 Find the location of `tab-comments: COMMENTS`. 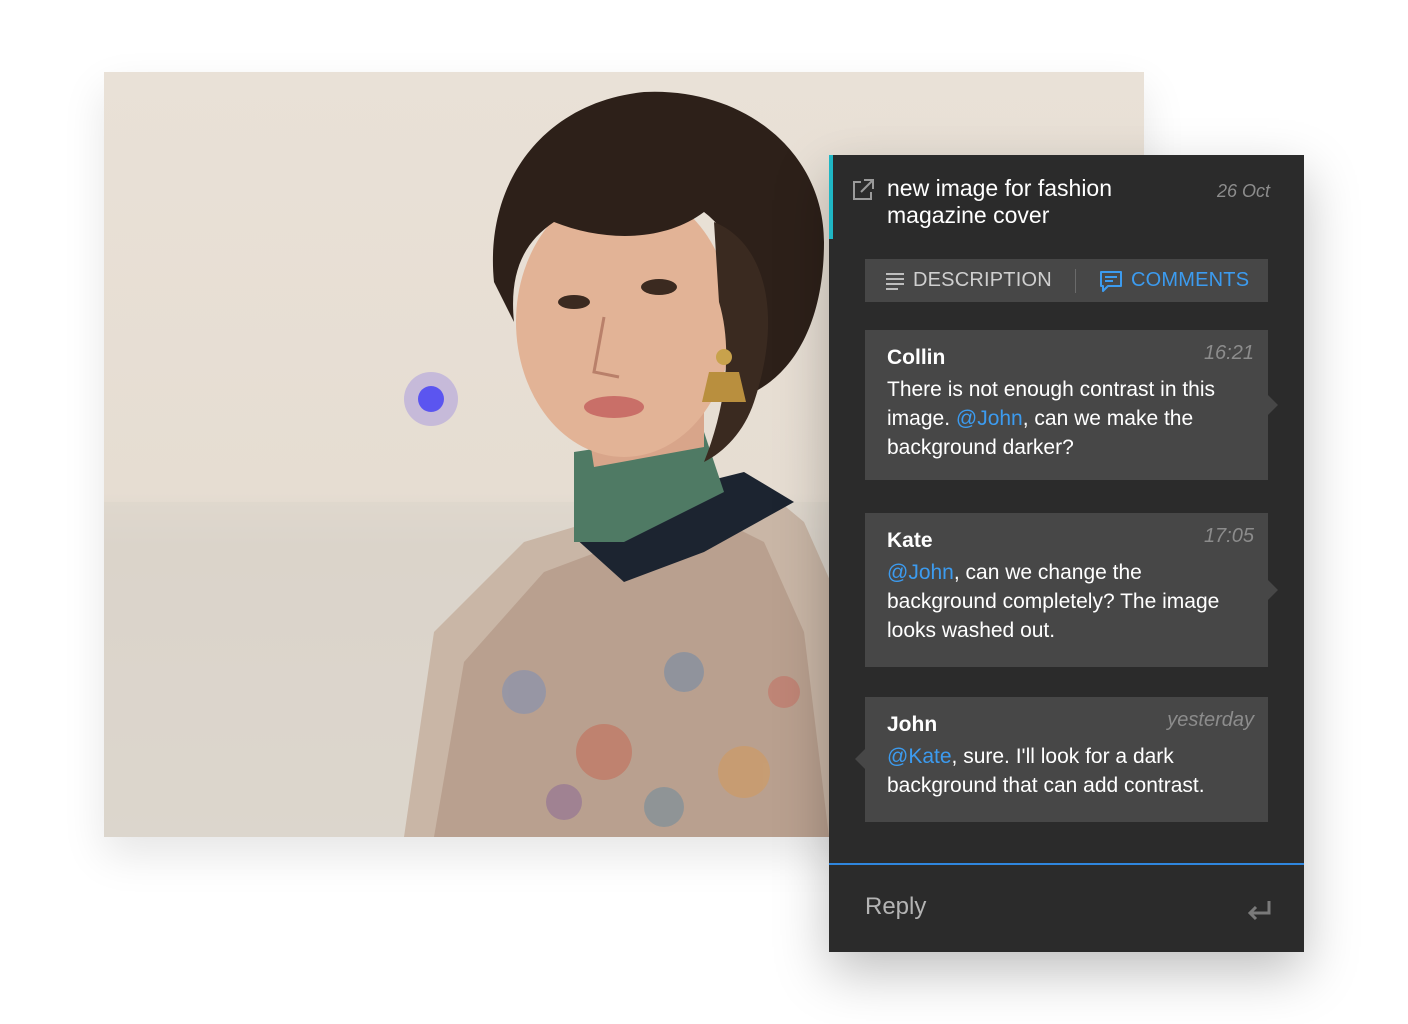

tab-comments: COMMENTS is located at coordinates (1174, 280).